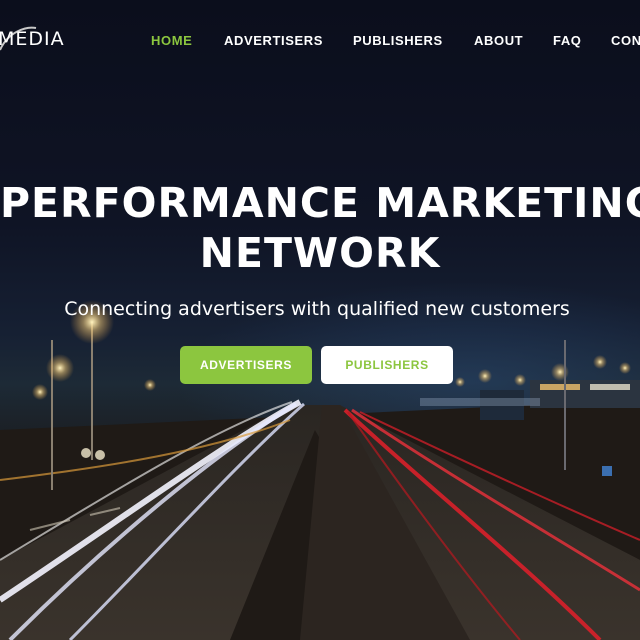 This screenshot has height=640, width=640. Describe the element at coordinates (498, 40) in the screenshot. I see `nav-about: ABOUT` at that location.